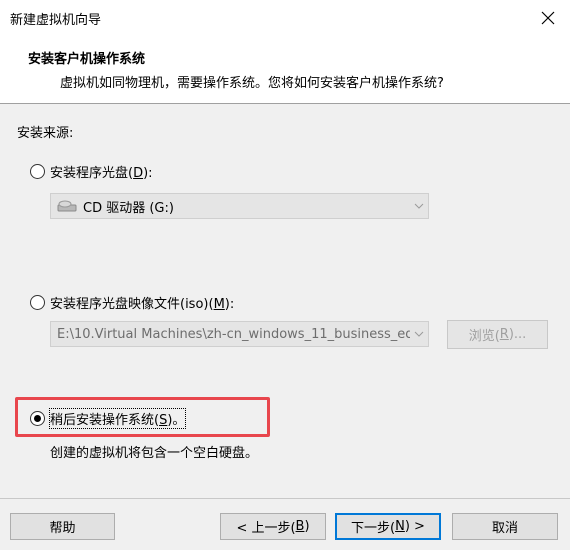 The height and width of the screenshot is (550, 570). I want to click on radio-iso-label: 安装程序光盘映像文件(iso)(M):, so click(142, 304).